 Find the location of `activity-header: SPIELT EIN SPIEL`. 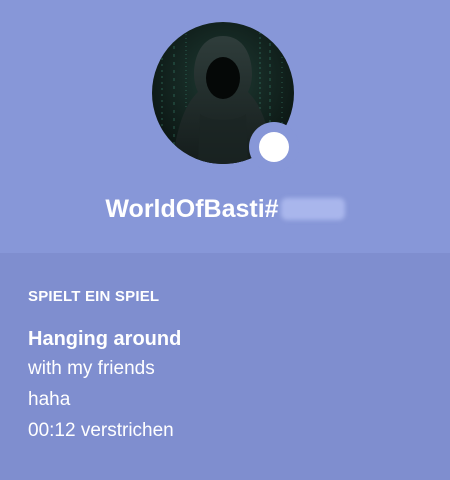

activity-header: SPIELT EIN SPIEL is located at coordinates (94, 296).